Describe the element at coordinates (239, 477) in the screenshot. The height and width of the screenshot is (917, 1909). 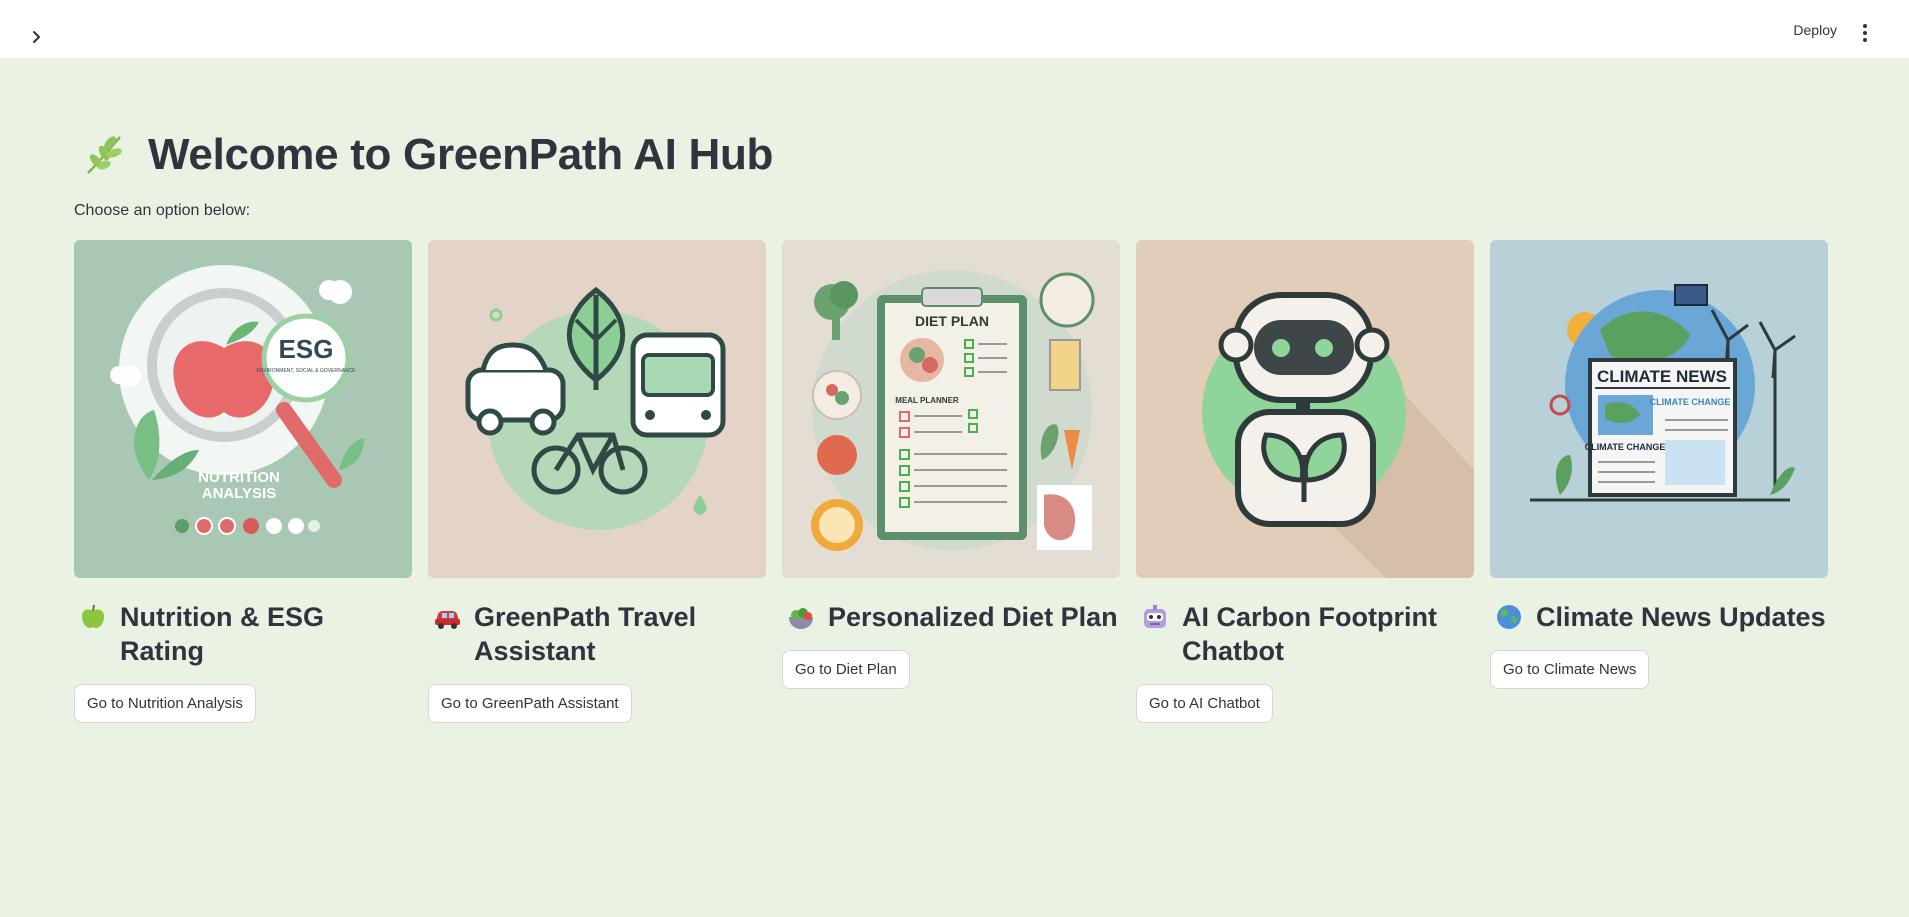
I see `nutrition-label: NUTRITION` at that location.